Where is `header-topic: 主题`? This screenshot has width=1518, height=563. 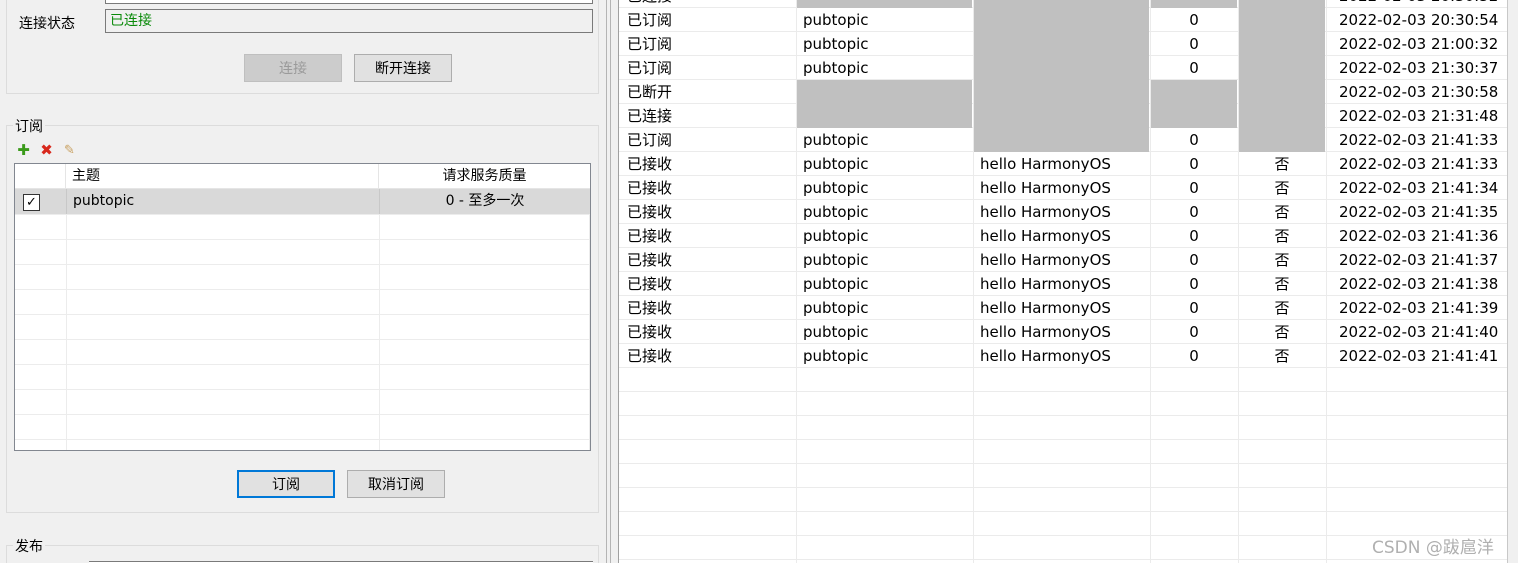 header-topic: 主题 is located at coordinates (222, 176).